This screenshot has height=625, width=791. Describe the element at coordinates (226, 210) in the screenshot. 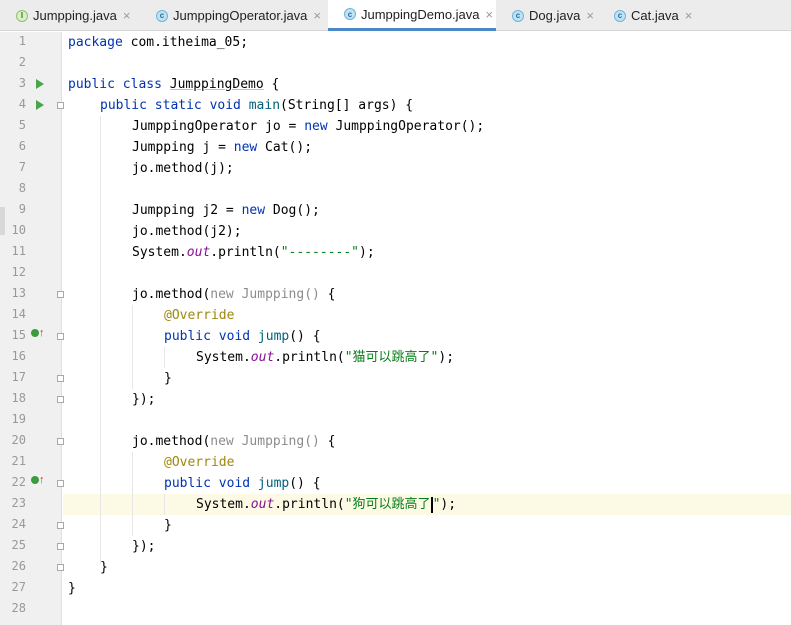

I see `code-line: Jumpping j2 = new Dog();` at that location.